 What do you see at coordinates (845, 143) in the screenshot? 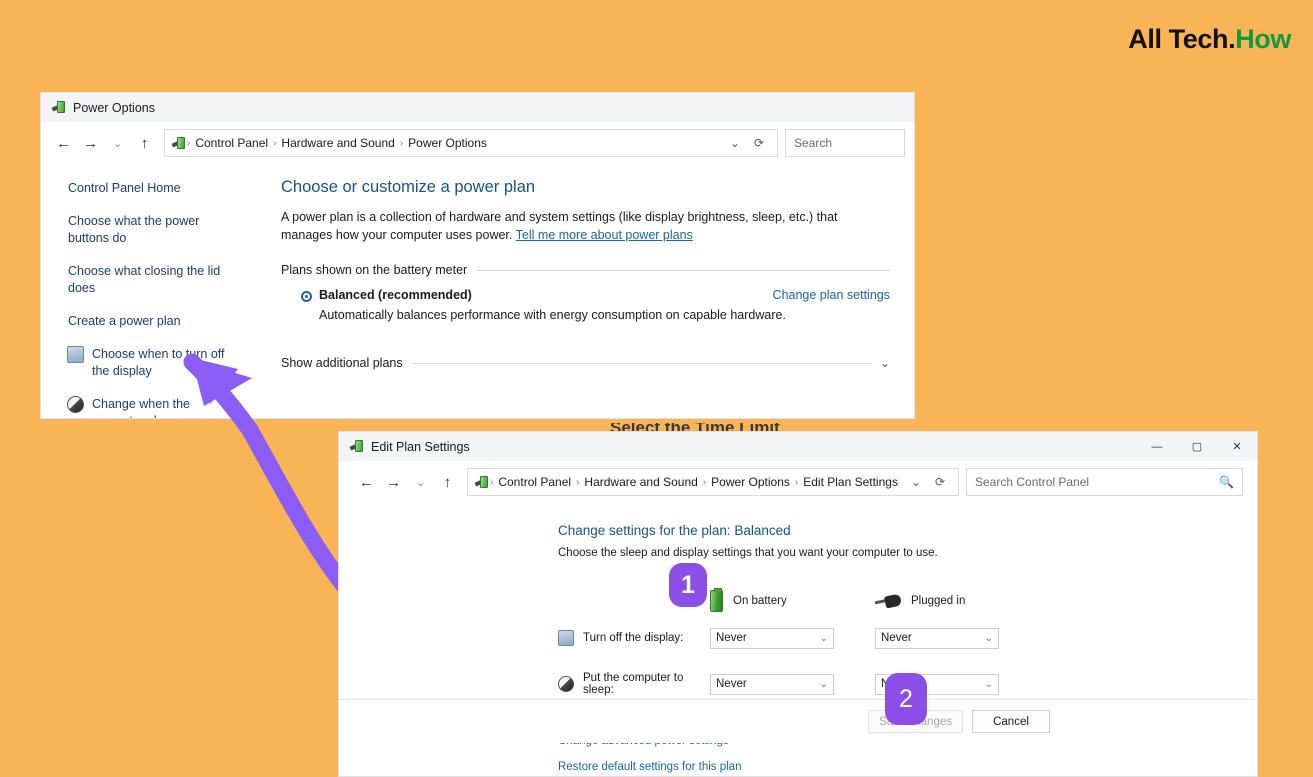
I see `search-input: Search` at bounding box center [845, 143].